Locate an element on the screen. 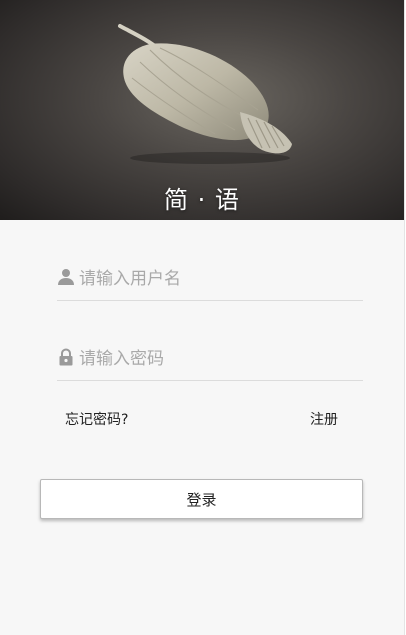  password-input is located at coordinates (219, 359).